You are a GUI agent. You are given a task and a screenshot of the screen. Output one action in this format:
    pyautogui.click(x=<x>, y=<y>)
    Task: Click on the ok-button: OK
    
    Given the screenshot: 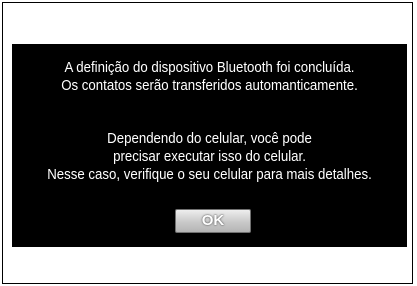 What is the action you would take?
    pyautogui.click(x=213, y=221)
    